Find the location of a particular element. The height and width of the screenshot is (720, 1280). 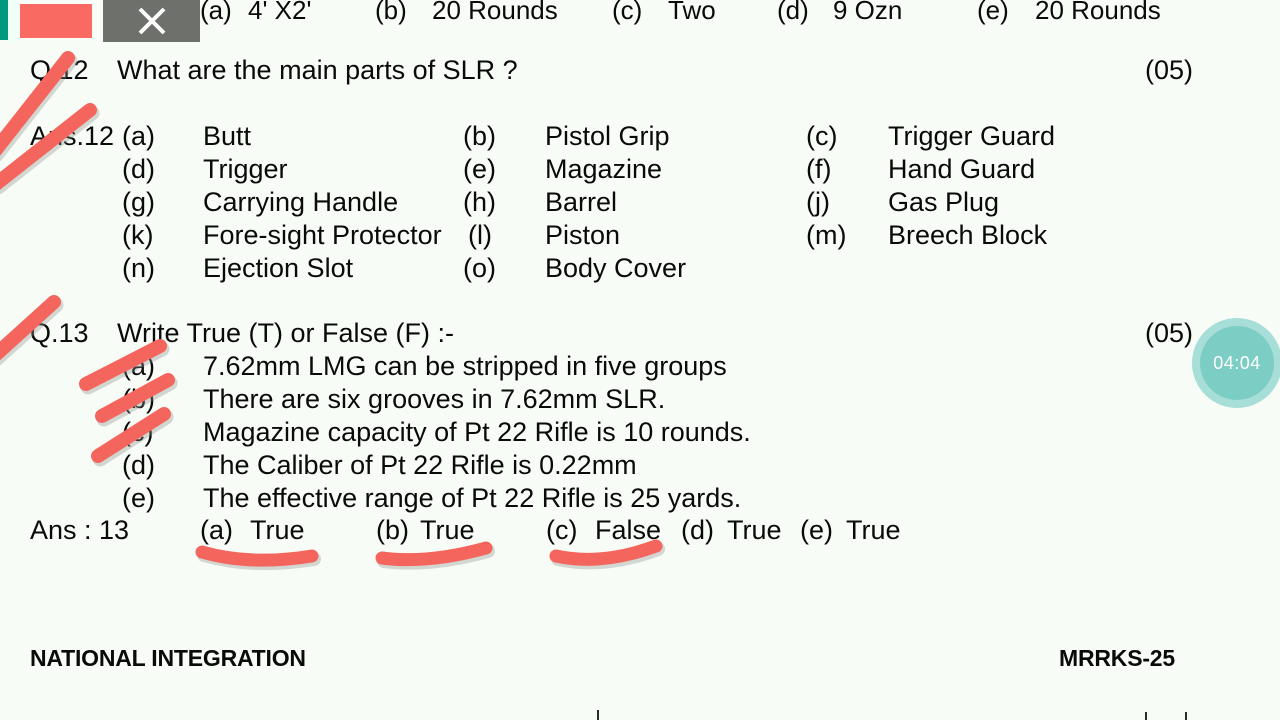

statement-13-label-a: (a) is located at coordinates (138, 366).